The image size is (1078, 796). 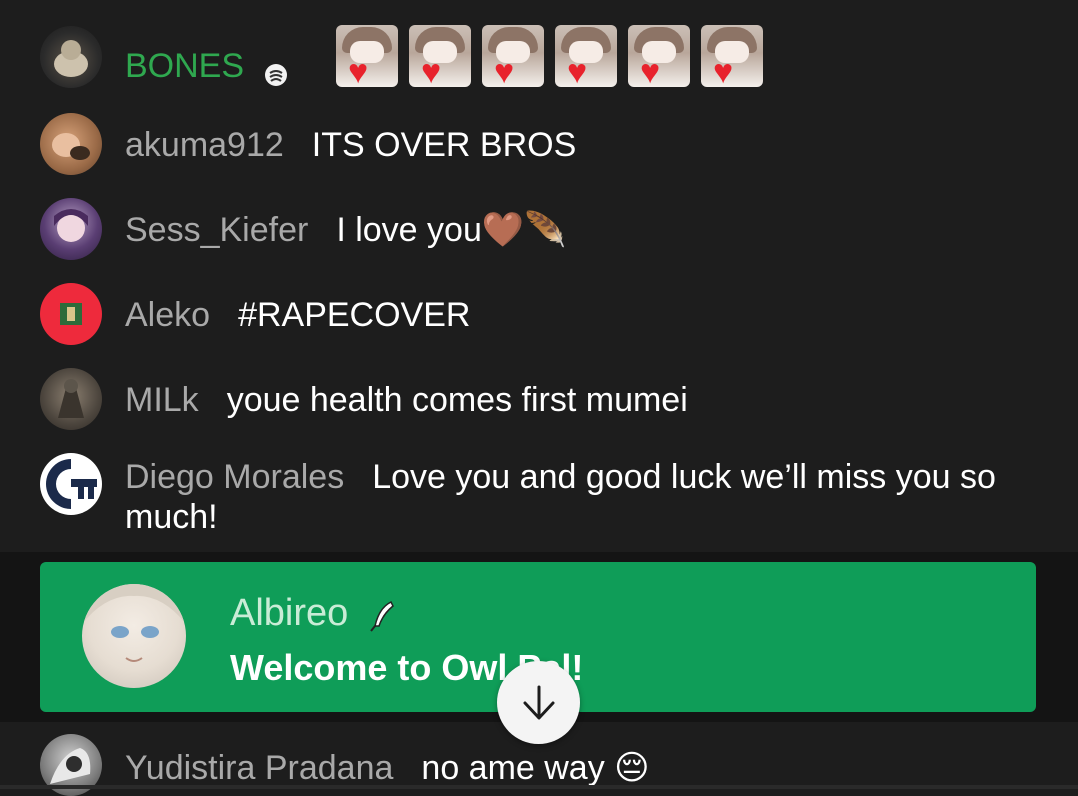 What do you see at coordinates (451, 230) in the screenshot?
I see `message-text: I love you🤎🪶` at bounding box center [451, 230].